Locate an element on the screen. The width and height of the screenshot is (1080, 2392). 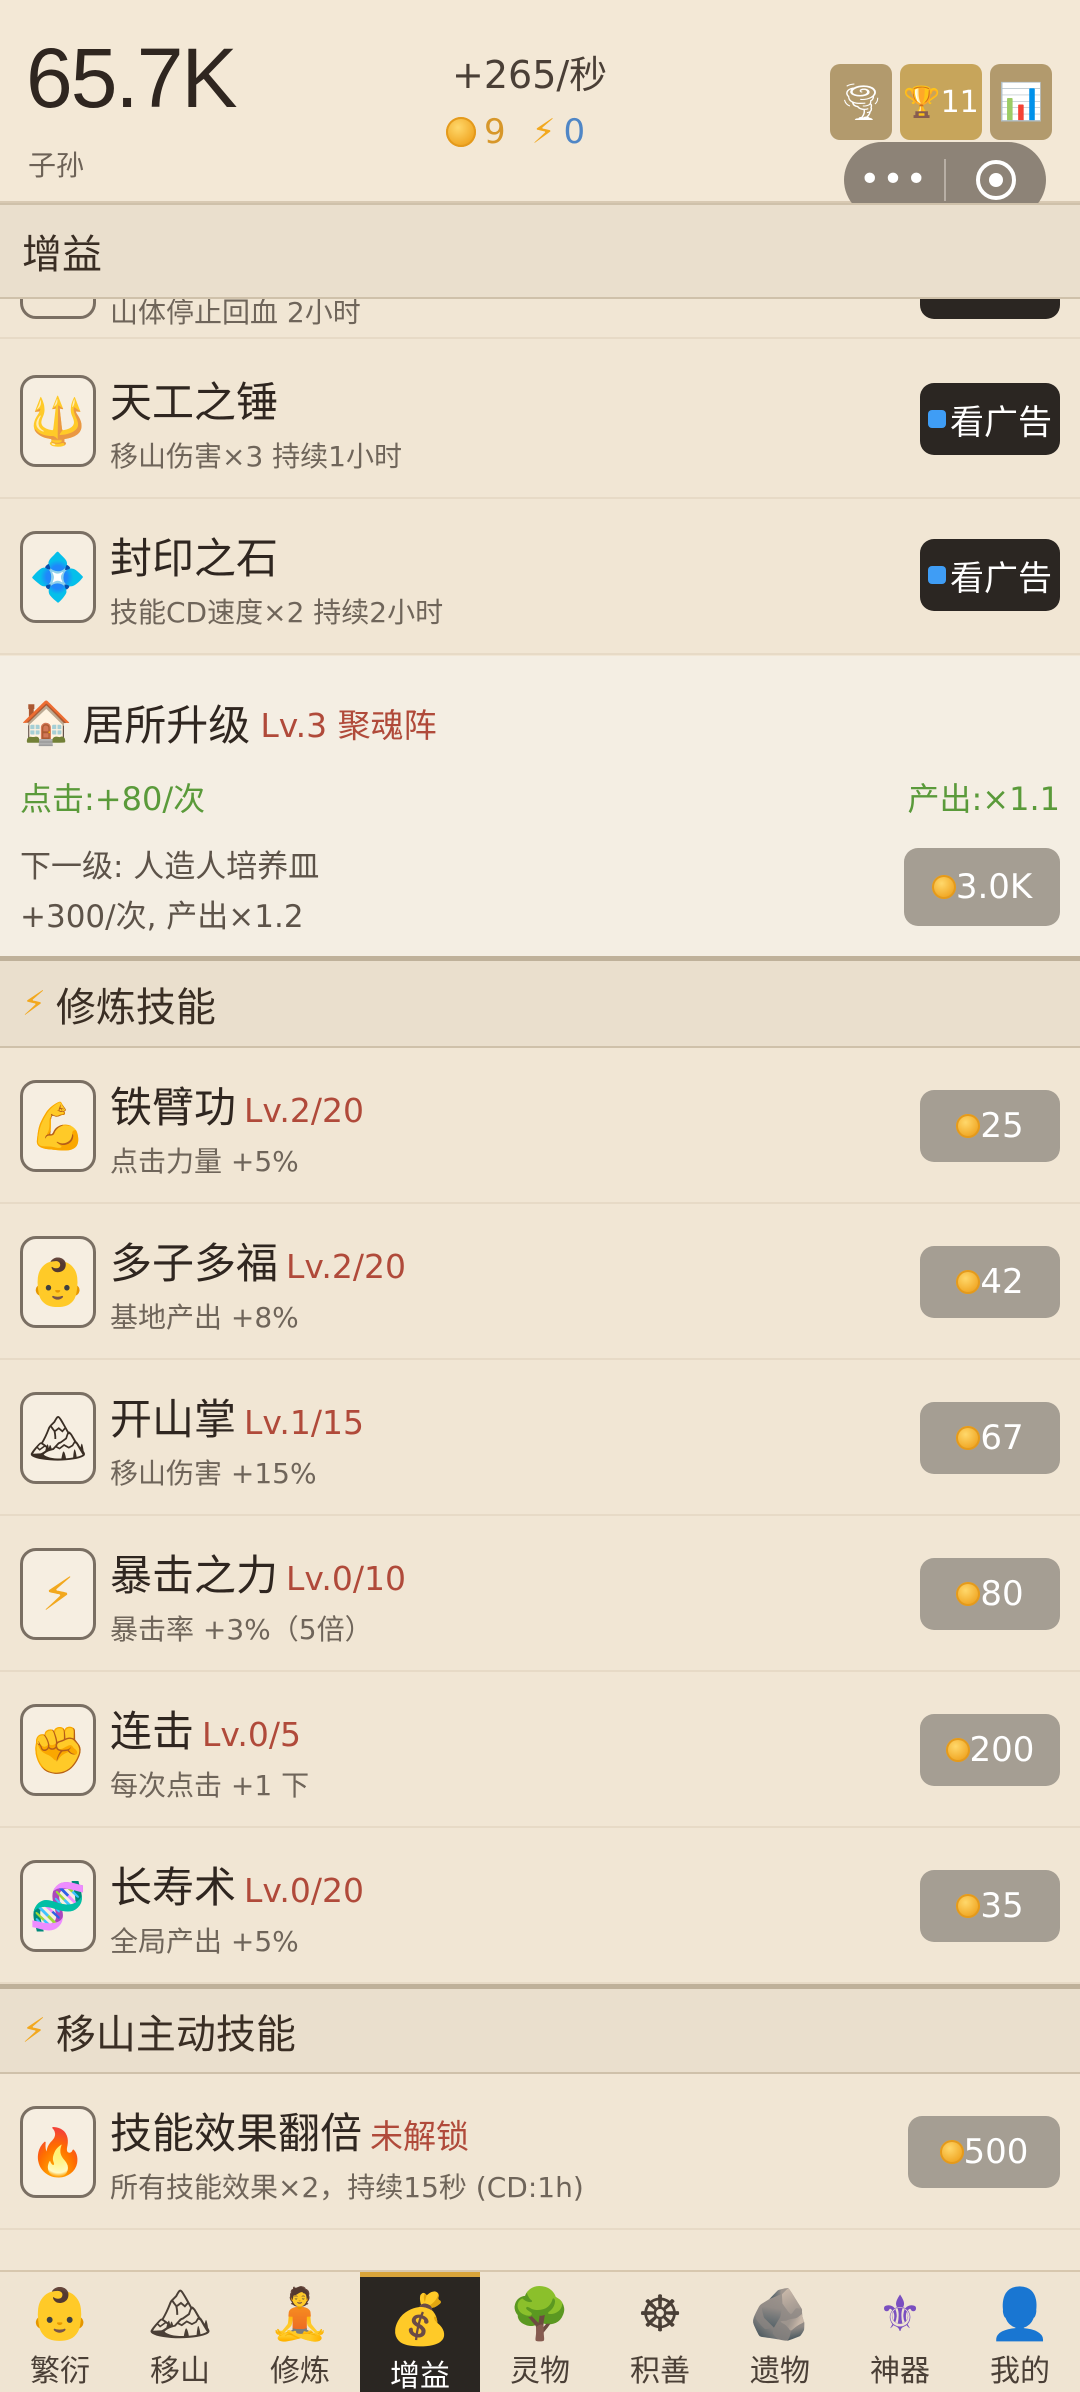
upgrade-button: 3.0K is located at coordinates (982, 887).